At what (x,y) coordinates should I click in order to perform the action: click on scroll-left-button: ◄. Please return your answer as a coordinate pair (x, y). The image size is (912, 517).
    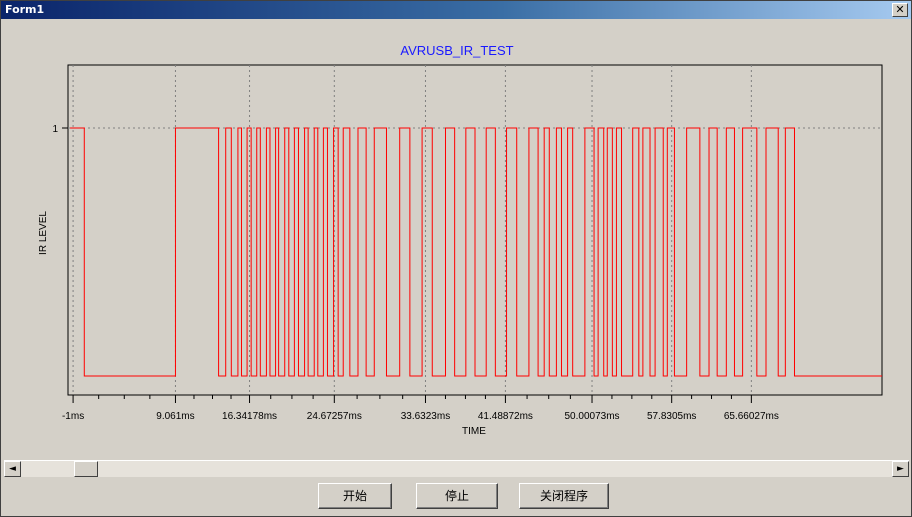
    Looking at the image, I should click on (12, 469).